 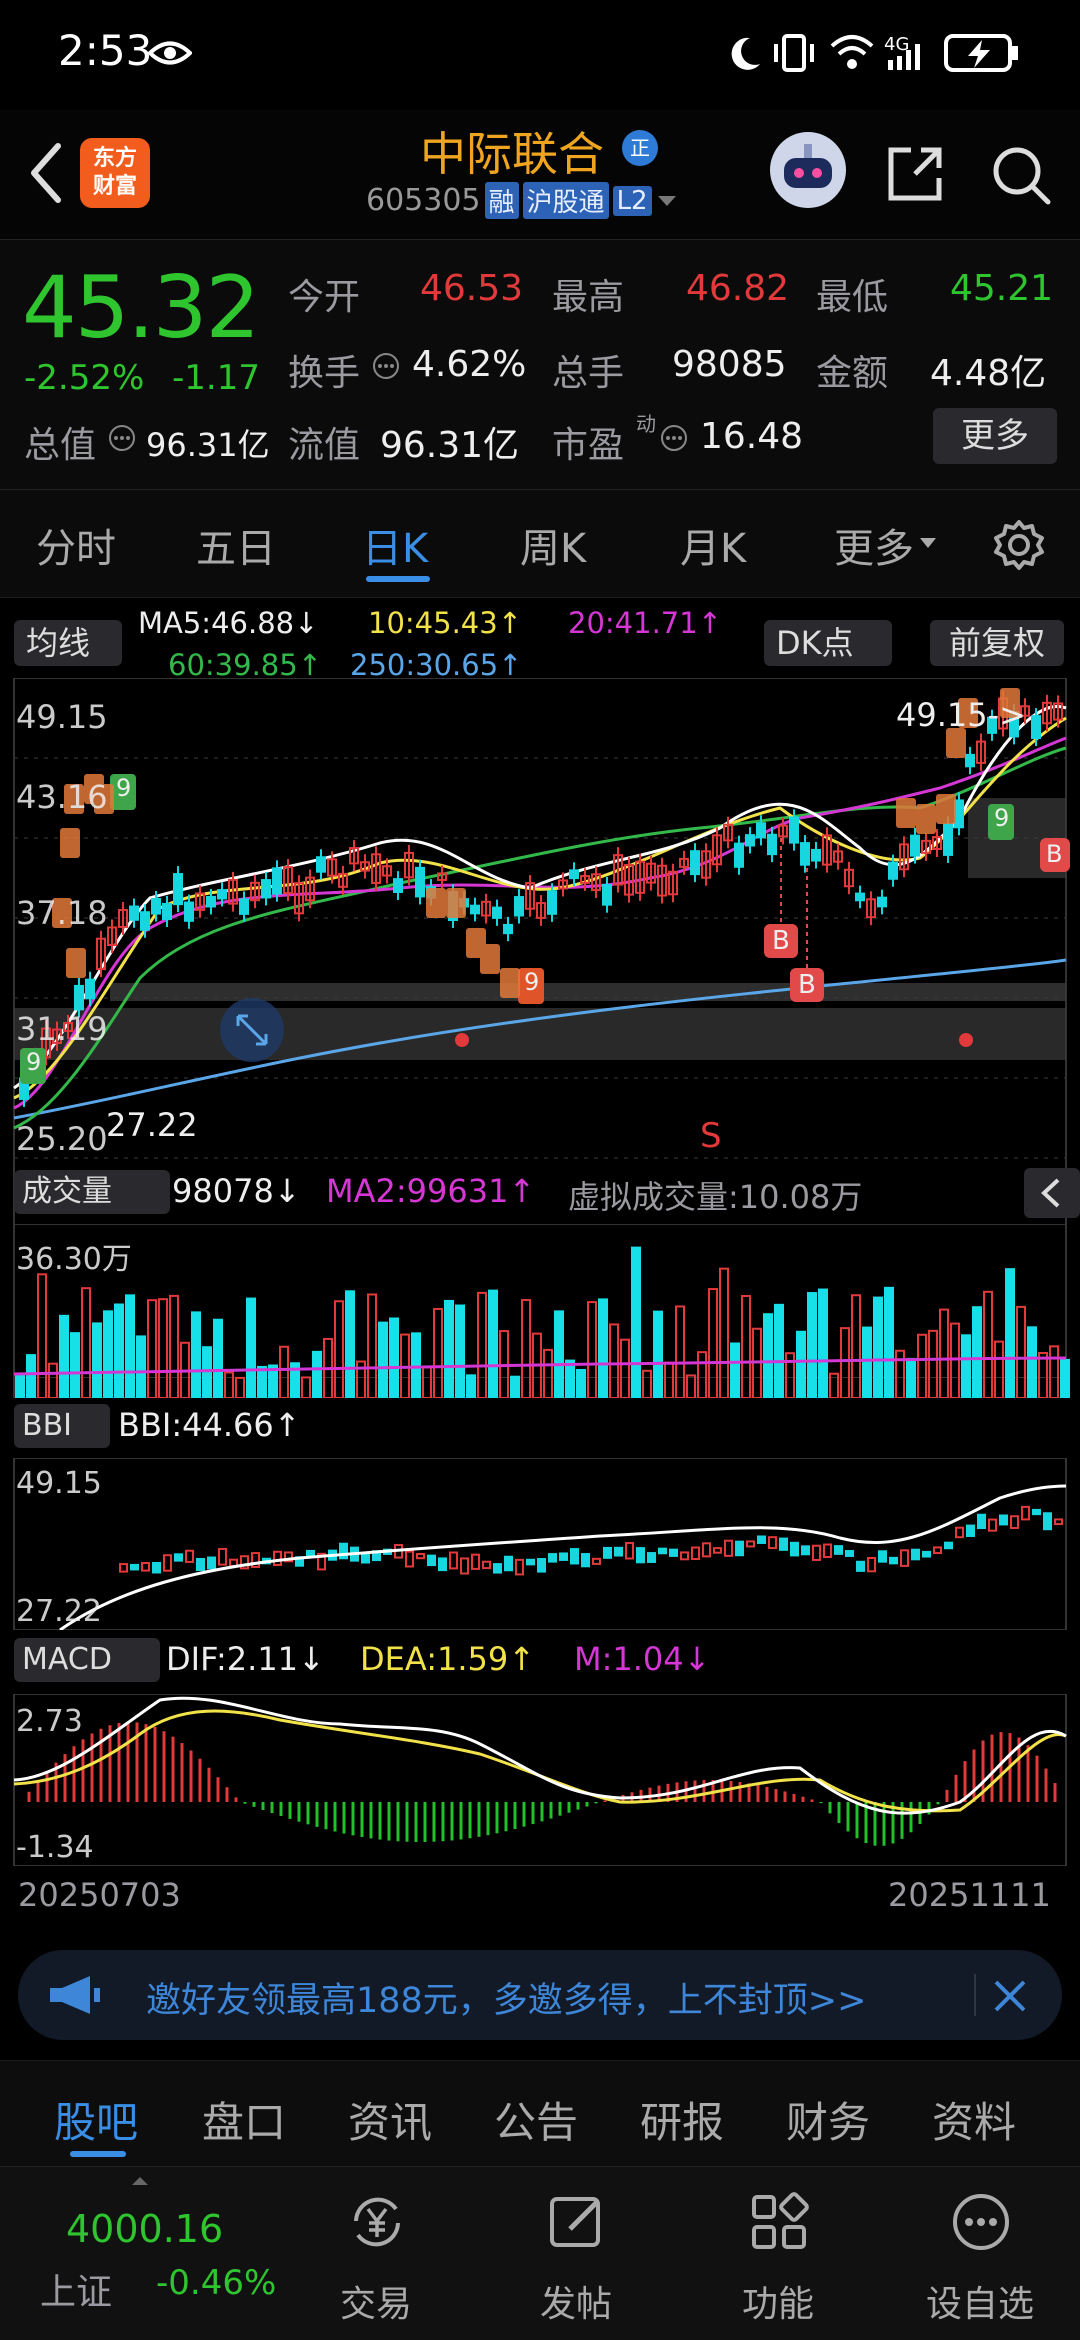 What do you see at coordinates (377, 2222) in the screenshot?
I see `yen-refresh-icon` at bounding box center [377, 2222].